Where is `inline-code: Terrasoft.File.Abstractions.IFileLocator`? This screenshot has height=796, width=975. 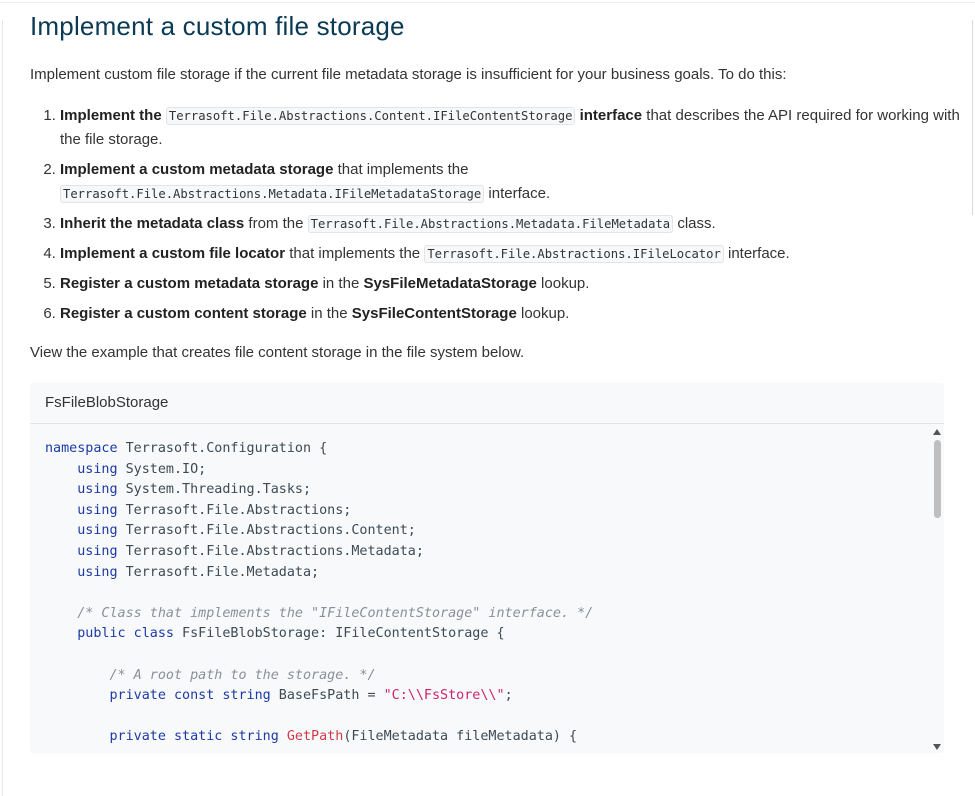 inline-code: Terrasoft.File.Abstractions.IFileLocator is located at coordinates (574, 254).